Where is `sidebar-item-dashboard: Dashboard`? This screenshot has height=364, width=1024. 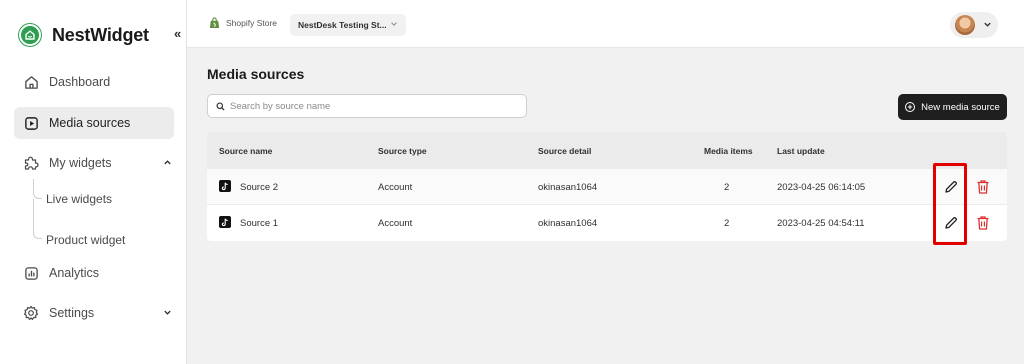
sidebar-item-dashboard: Dashboard is located at coordinates (94, 82).